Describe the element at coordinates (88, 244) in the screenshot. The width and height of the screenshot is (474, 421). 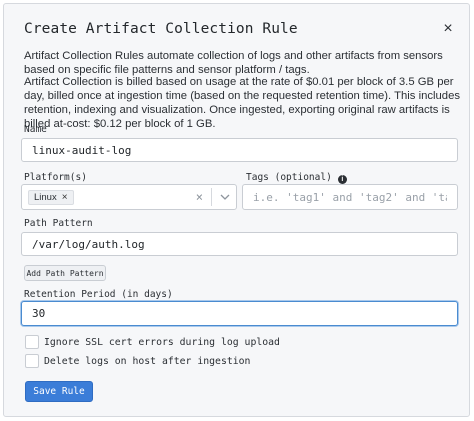
I see `path-pattern-value: /var/log/auth.log` at that location.